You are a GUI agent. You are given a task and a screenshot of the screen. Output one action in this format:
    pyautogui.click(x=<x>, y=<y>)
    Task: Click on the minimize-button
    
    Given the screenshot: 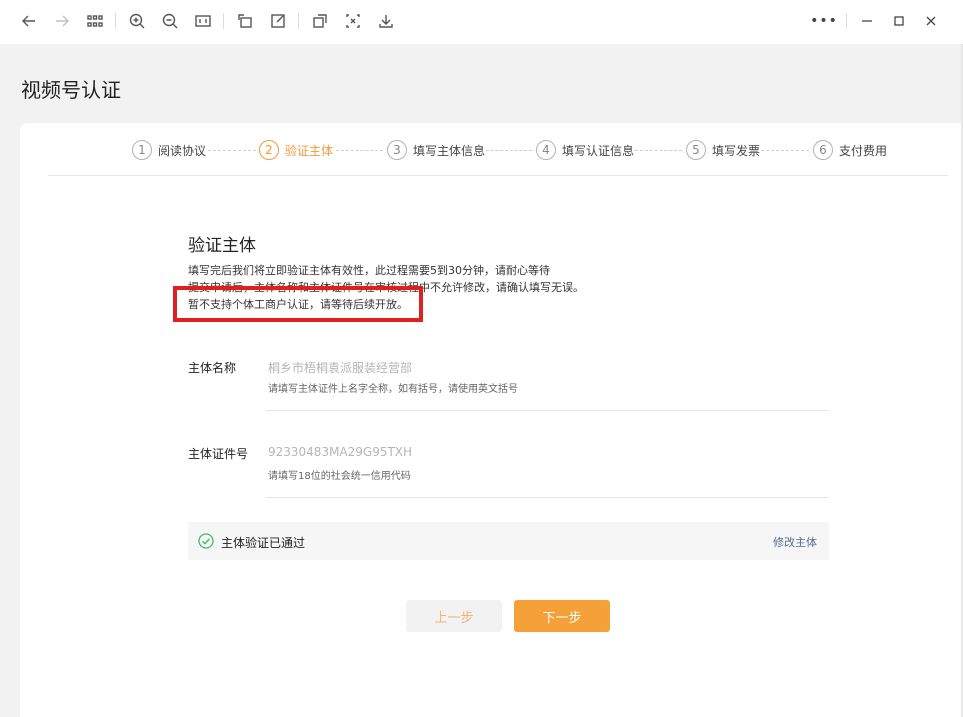 What is the action you would take?
    pyautogui.click(x=867, y=21)
    